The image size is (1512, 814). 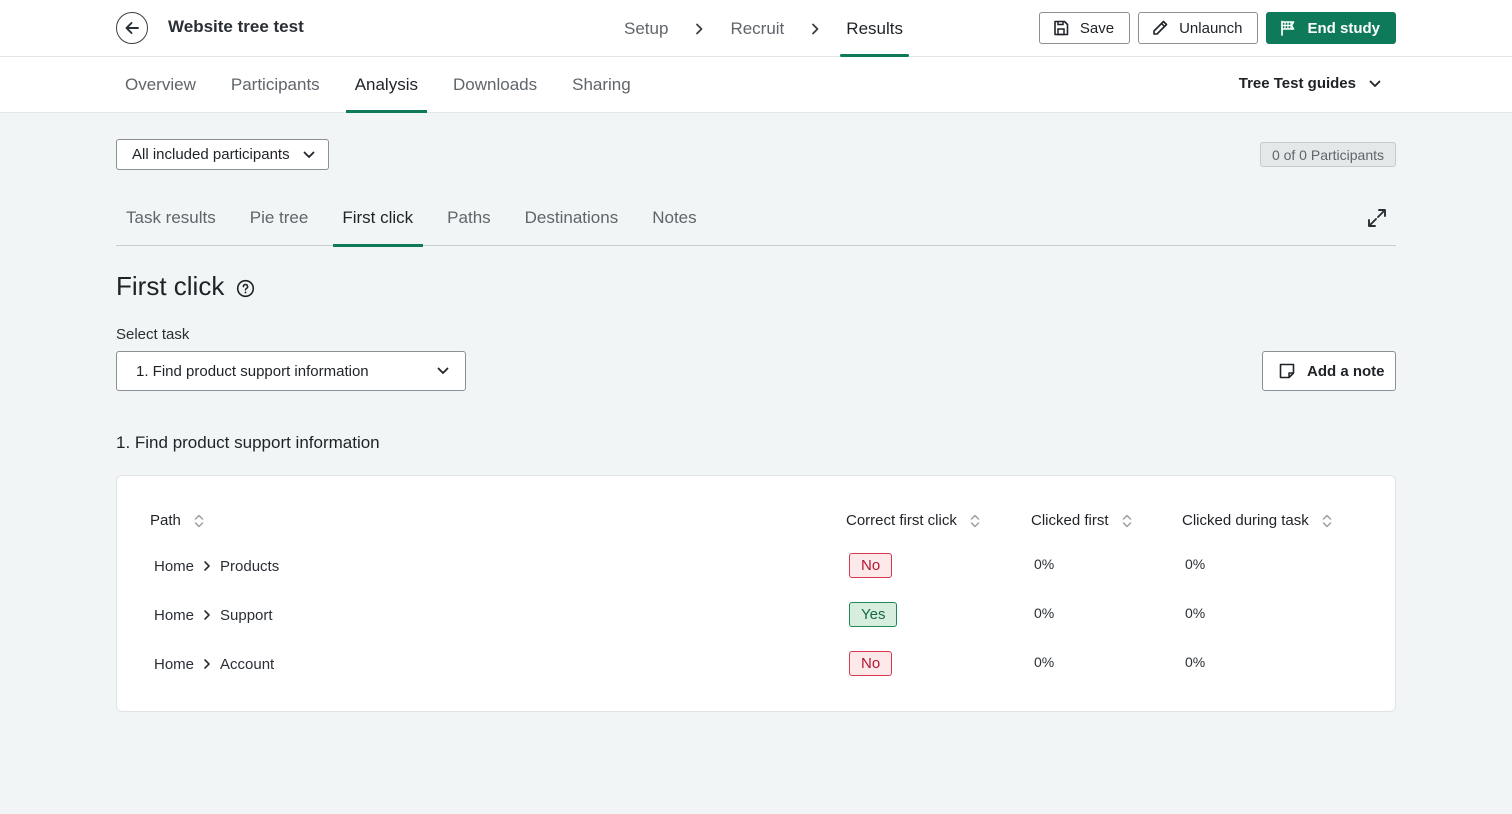 I want to click on status-badge: Yes, so click(x=873, y=614).